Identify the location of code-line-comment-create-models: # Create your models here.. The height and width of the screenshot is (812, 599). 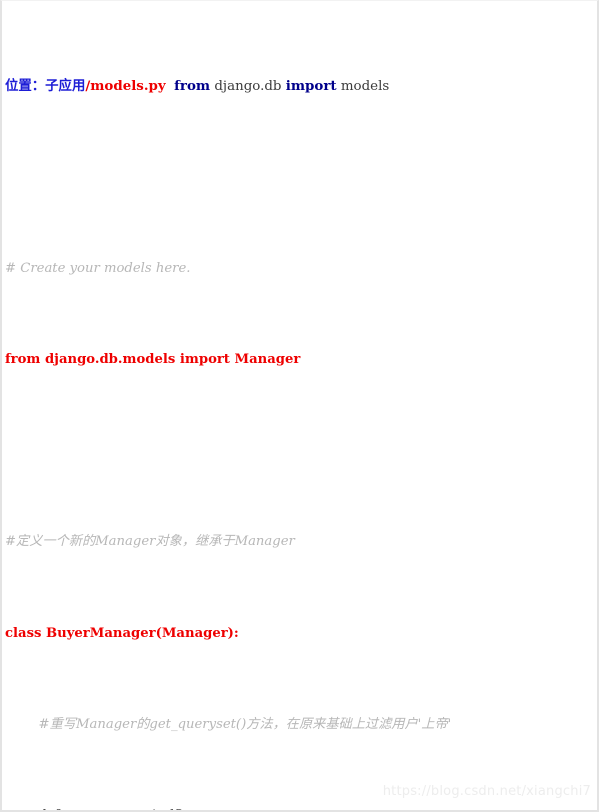
(301, 269).